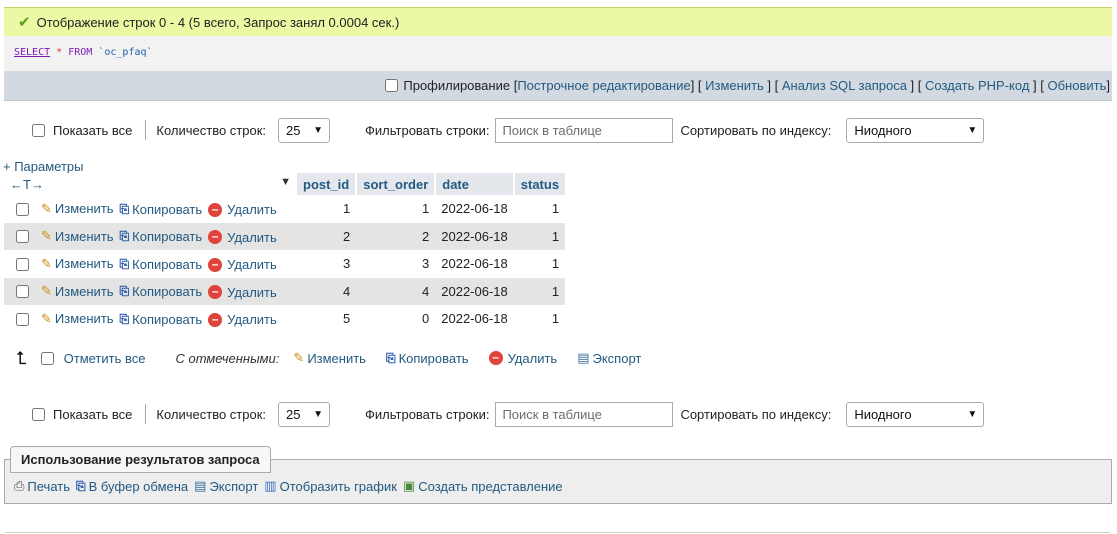 This screenshot has width=1117, height=534. What do you see at coordinates (326, 319) in the screenshot?
I see `cell-post-id: 5` at bounding box center [326, 319].